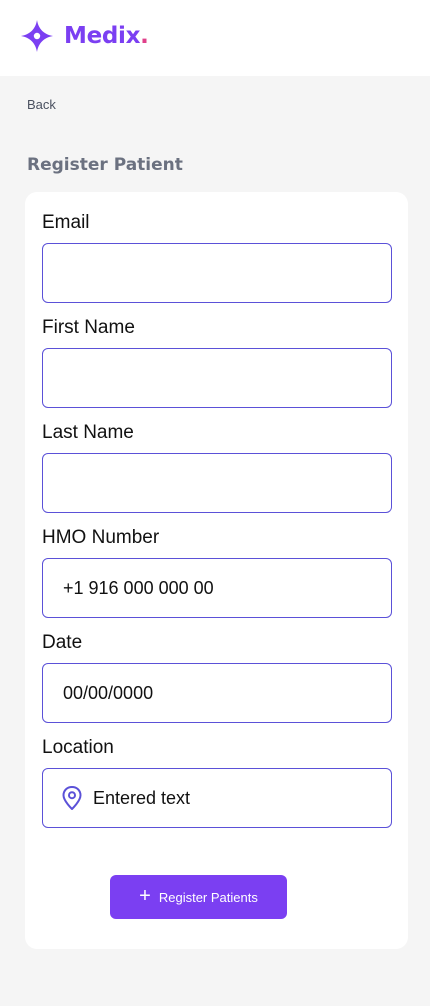 This screenshot has width=430, height=1006. I want to click on email-label: Email, so click(66, 222).